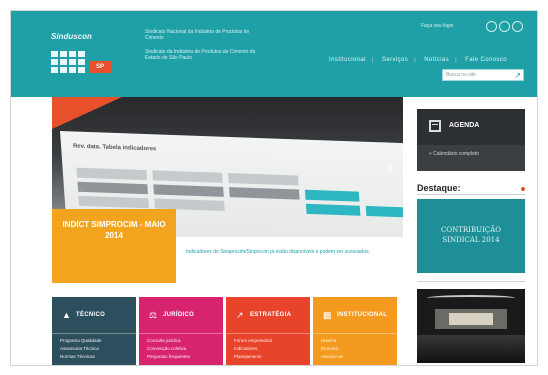 Image resolution: width=548 pixels, height=375 pixels. I want to click on tile-header: ↗ ESTRATÉGIA, so click(268, 315).